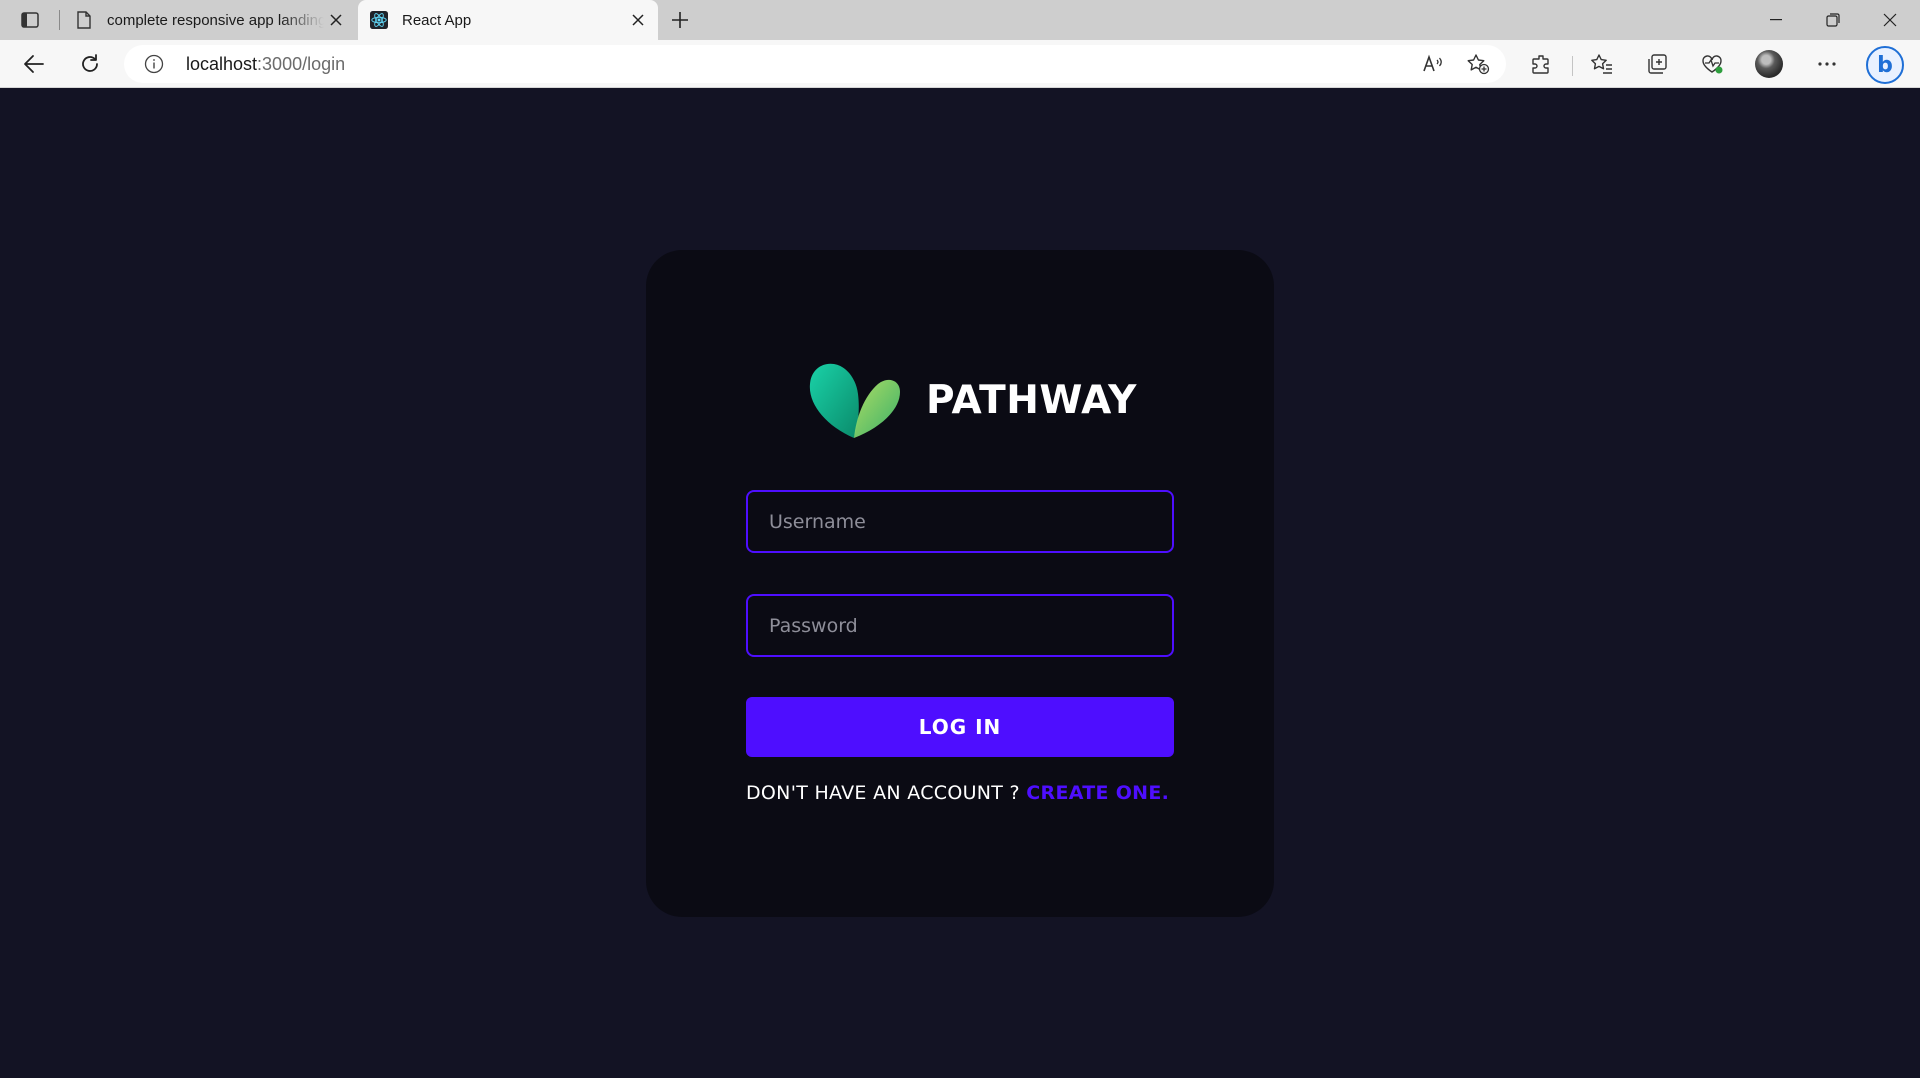  Describe the element at coordinates (379, 20) in the screenshot. I see `react-icon` at that location.